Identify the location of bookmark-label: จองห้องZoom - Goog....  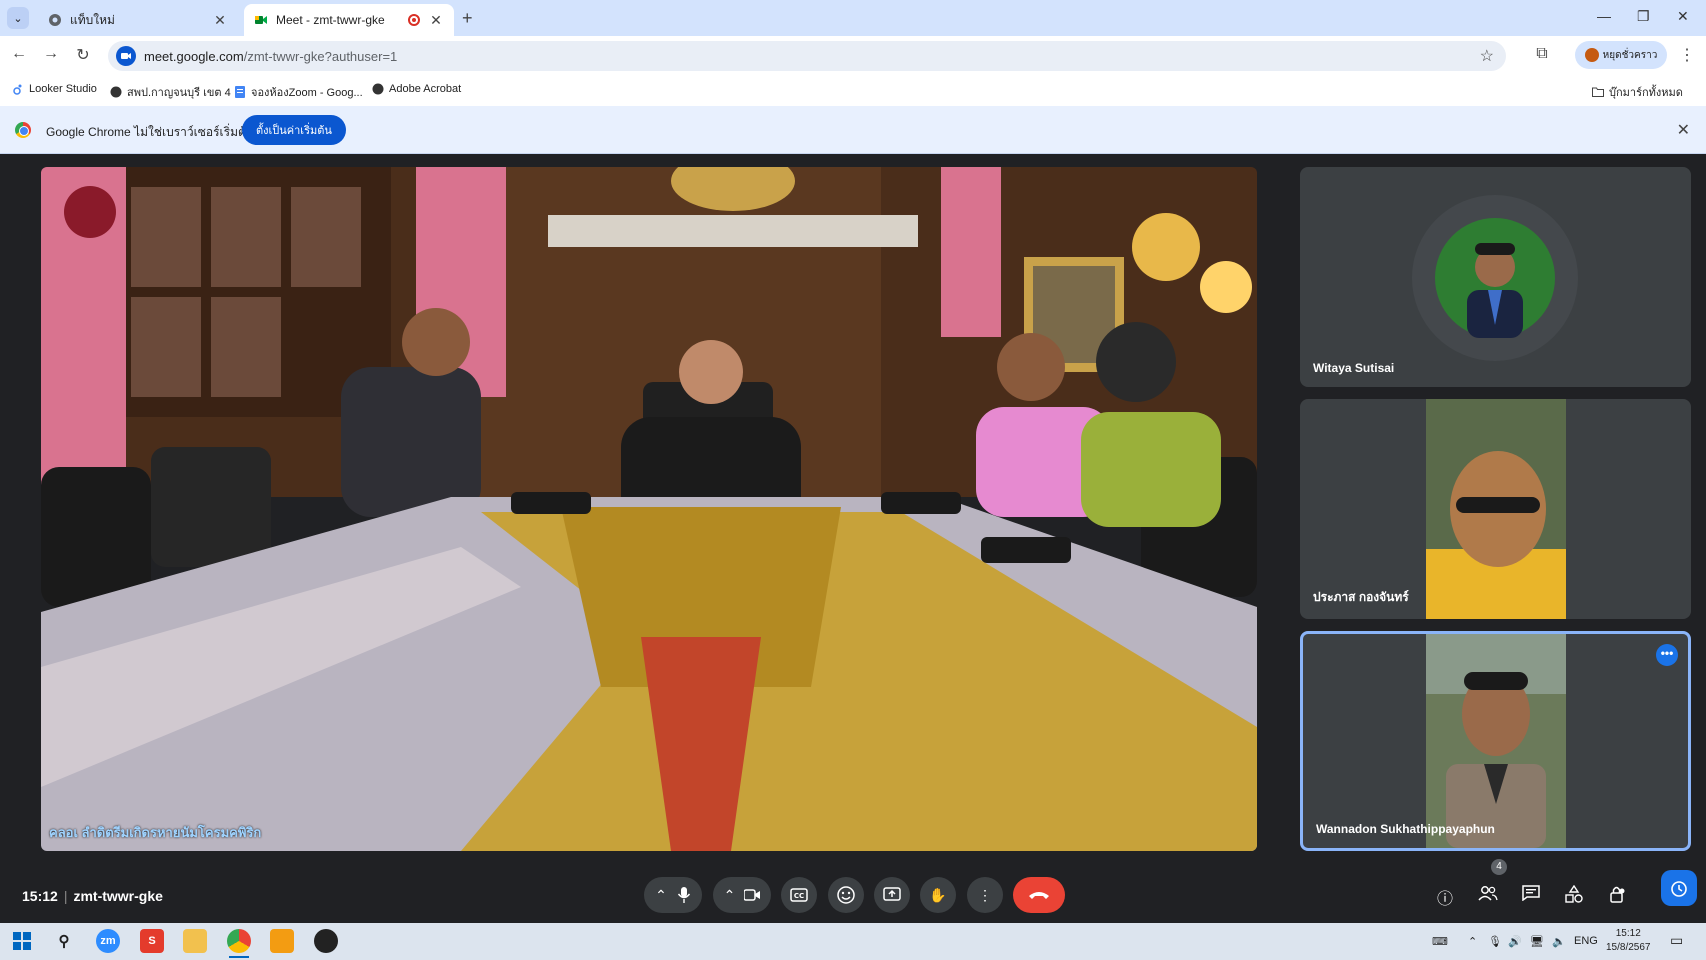
(307, 93).